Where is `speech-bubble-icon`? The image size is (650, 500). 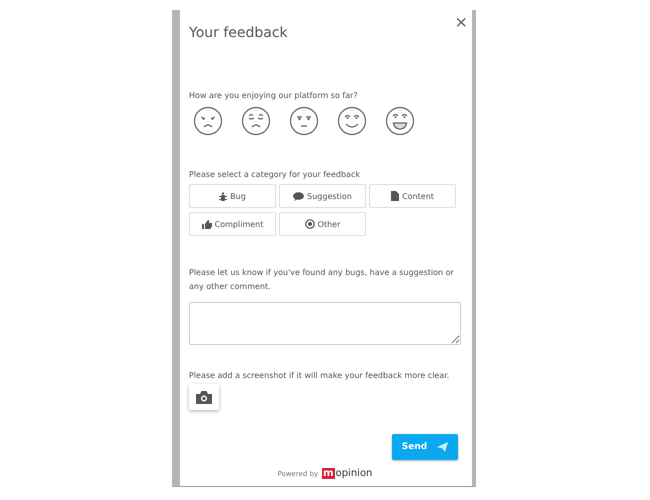
speech-bubble-icon is located at coordinates (298, 196).